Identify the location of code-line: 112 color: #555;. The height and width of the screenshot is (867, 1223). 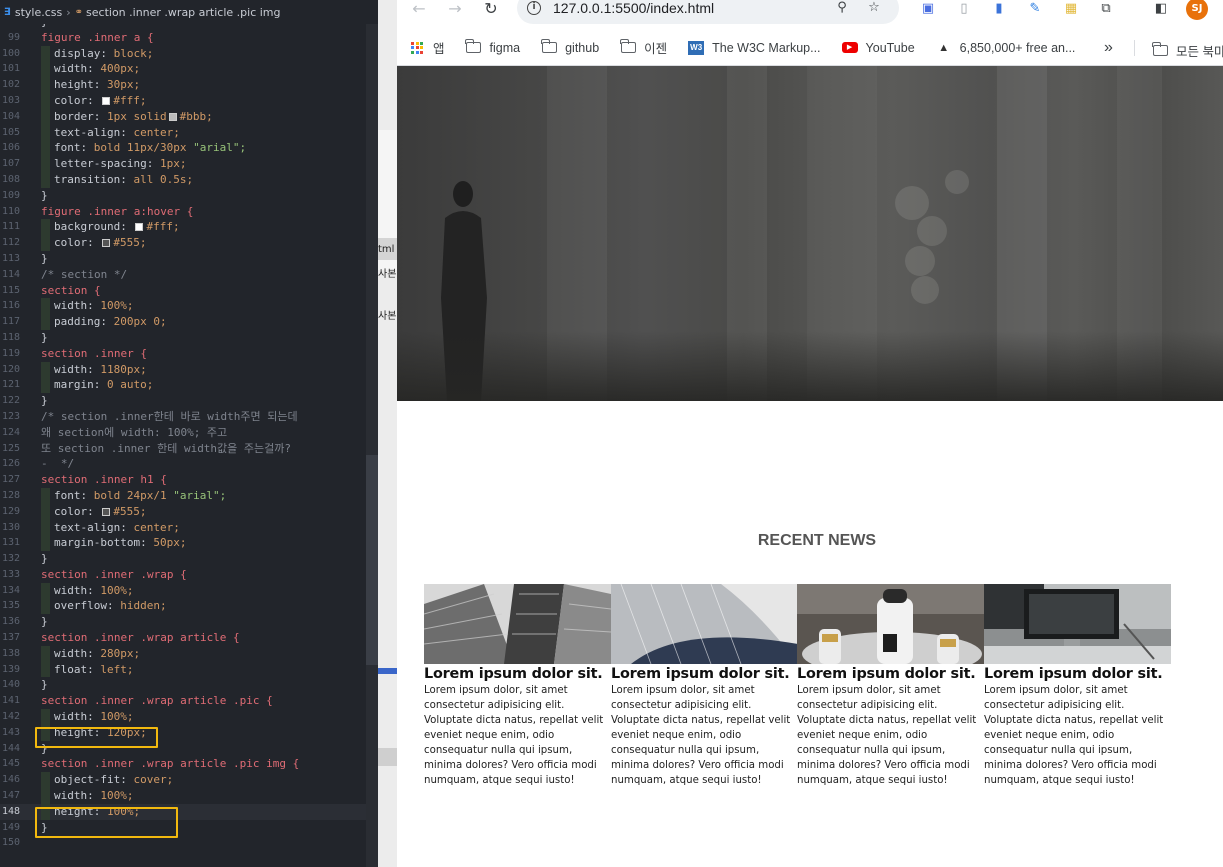
(189, 243).